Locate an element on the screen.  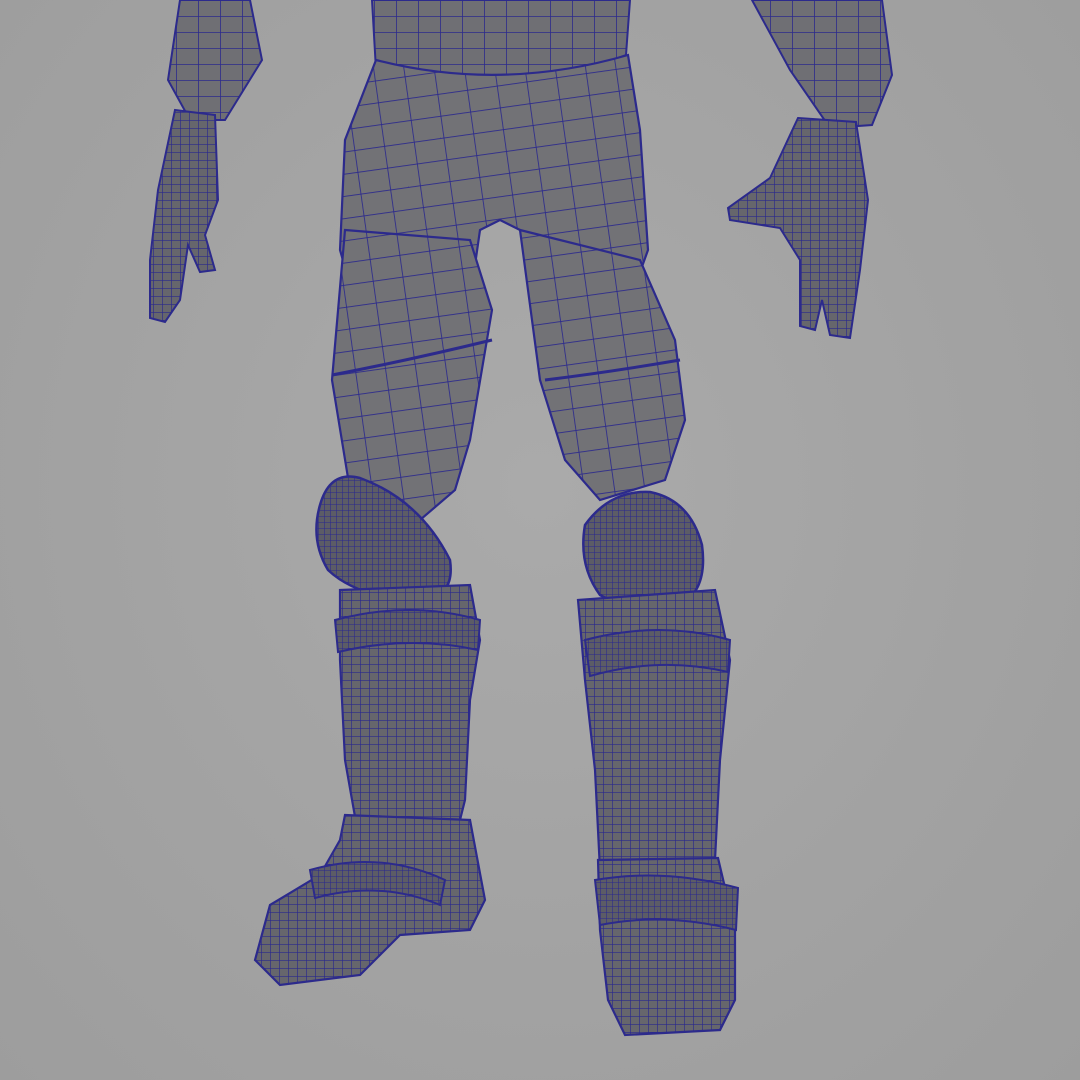
right-knee-pad is located at coordinates (643, 549).